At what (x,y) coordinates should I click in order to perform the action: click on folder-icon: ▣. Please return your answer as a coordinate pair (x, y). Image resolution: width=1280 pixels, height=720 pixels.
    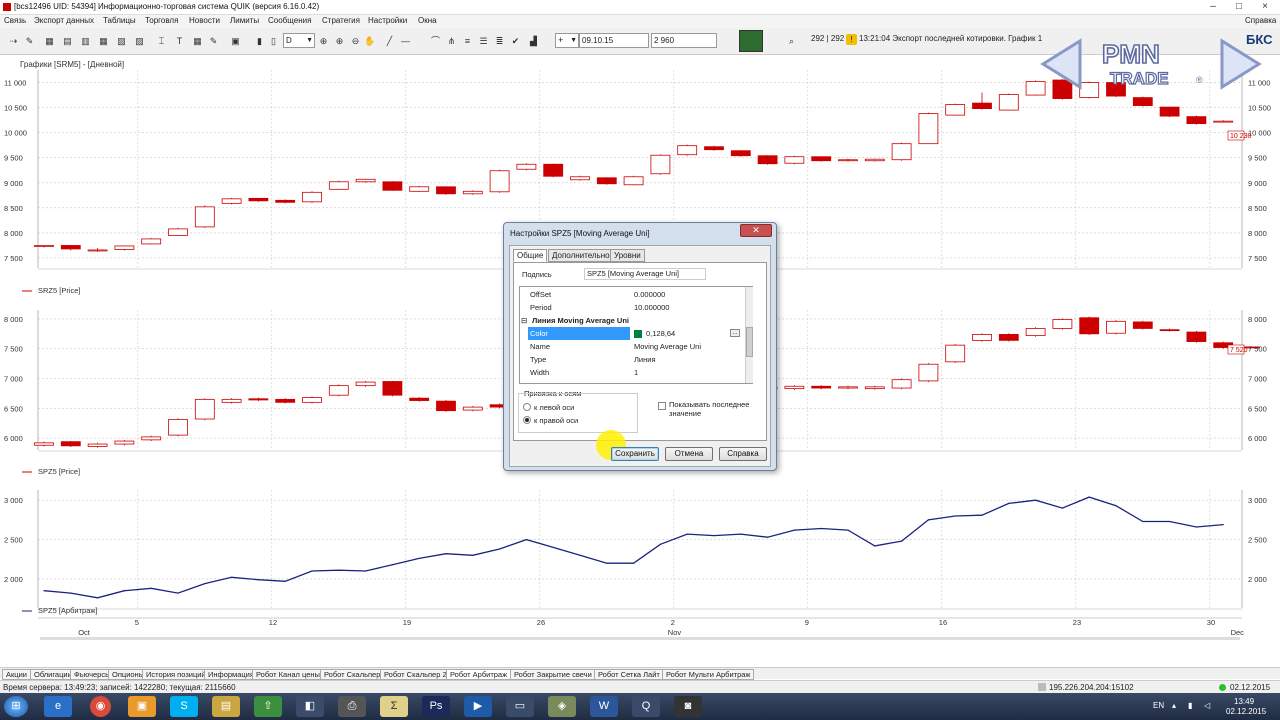
    Looking at the image, I should click on (142, 706).